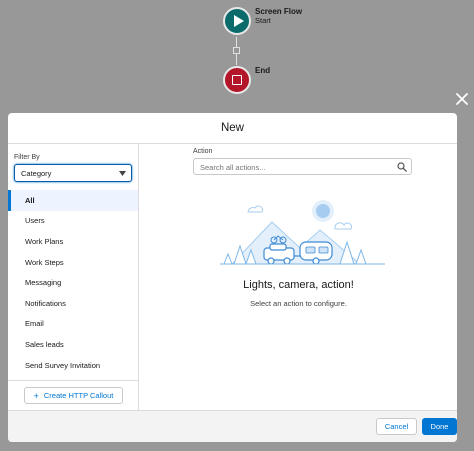  Describe the element at coordinates (73, 221) in the screenshot. I see `category-item-users: Users` at that location.